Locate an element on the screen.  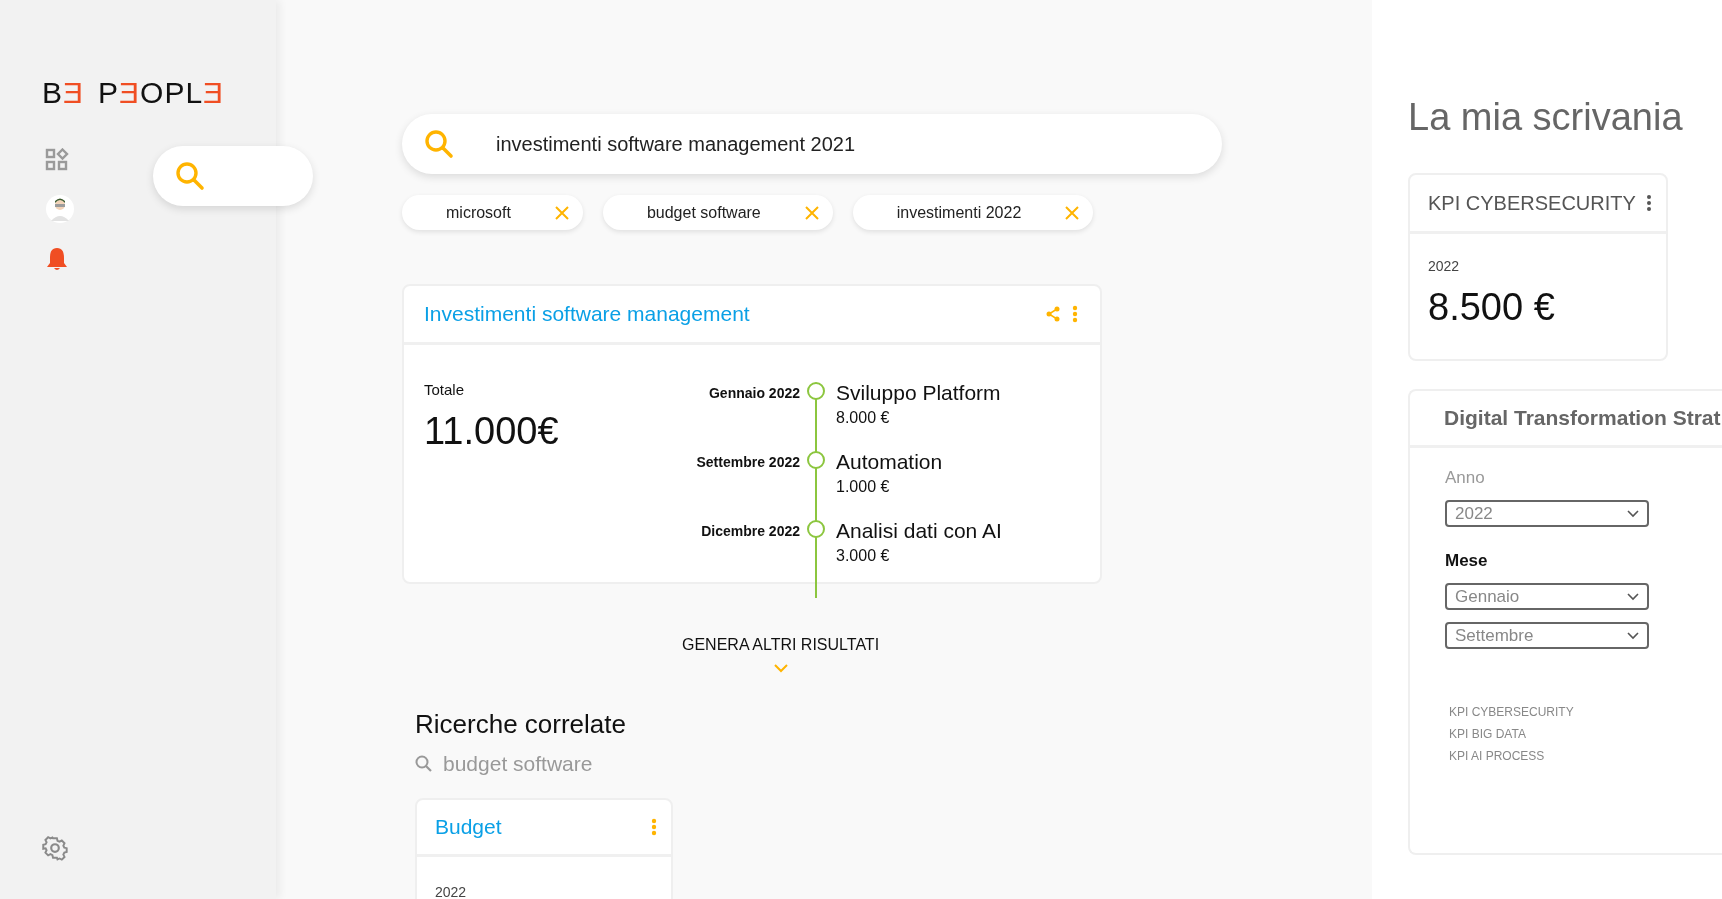
card-title: KPI CYBERSECURITY is located at coordinates (1532, 203).